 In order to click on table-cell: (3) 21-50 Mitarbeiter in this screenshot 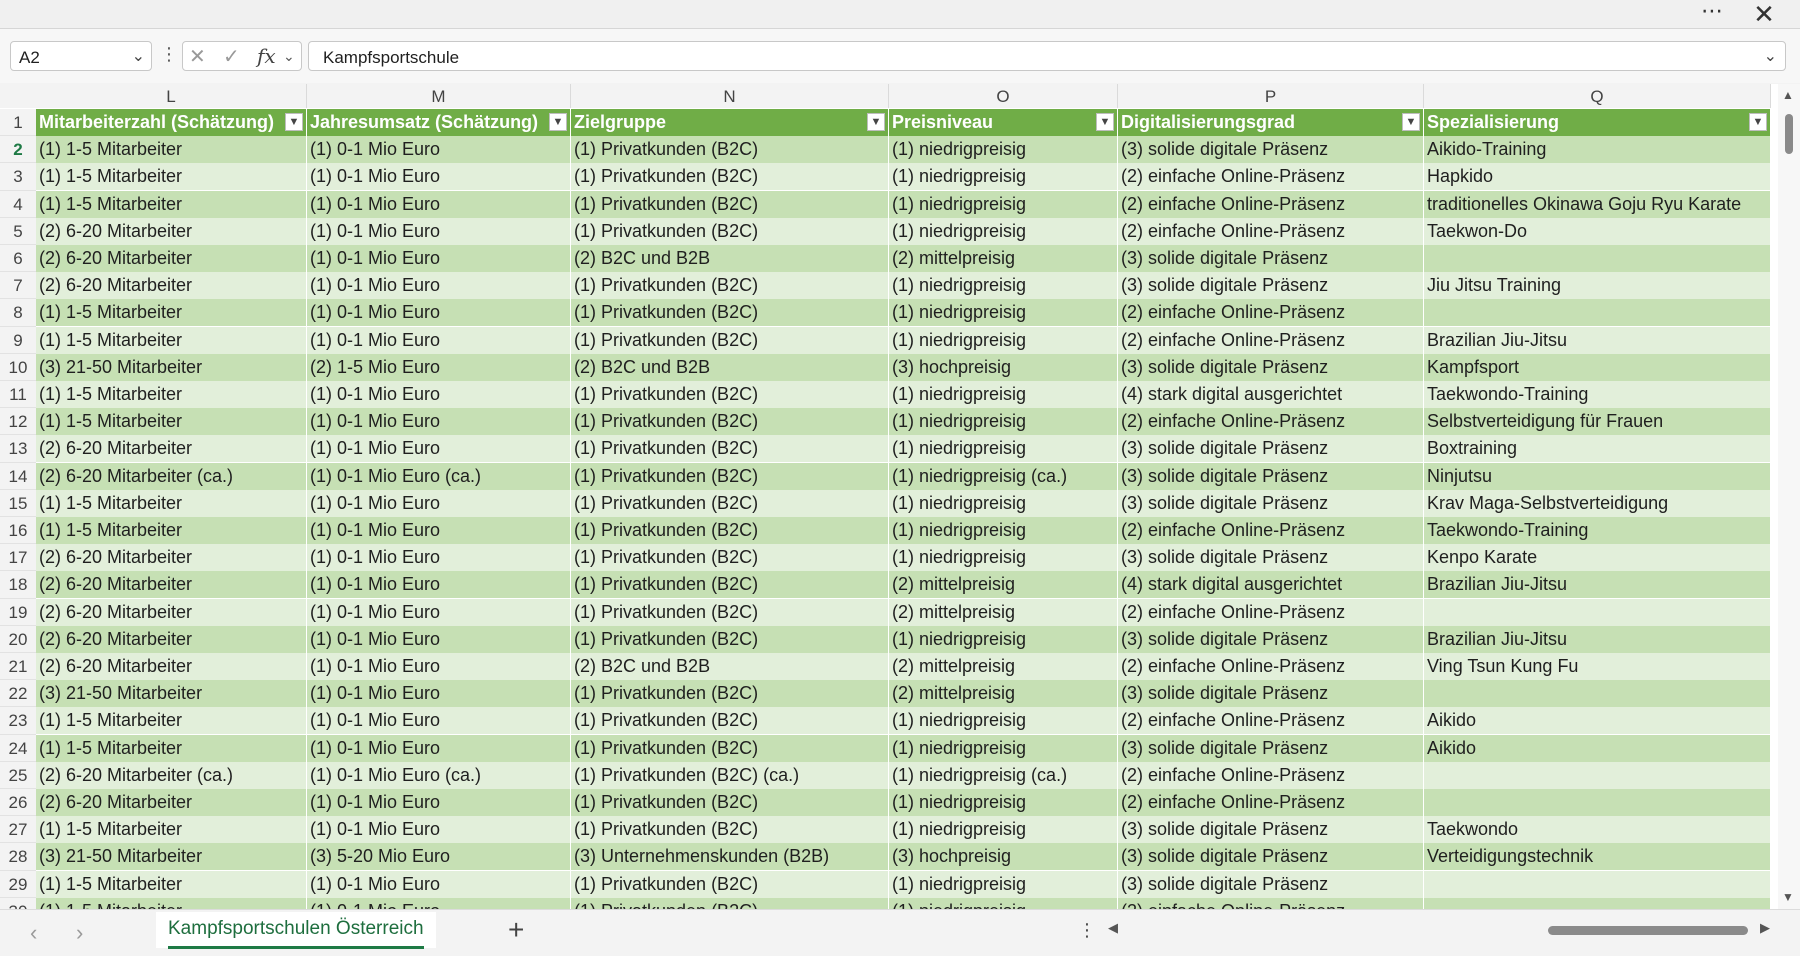, I will do `click(171, 367)`.